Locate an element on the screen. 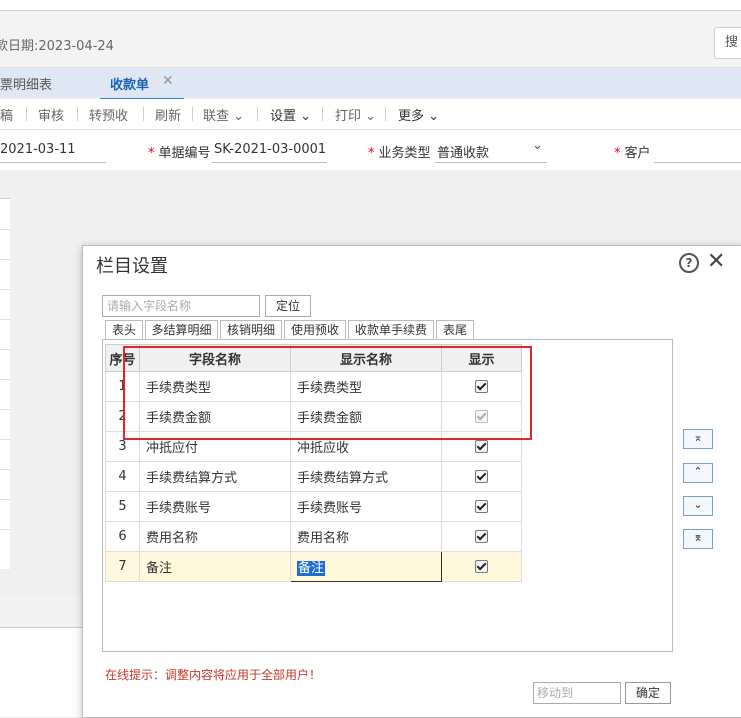 The width and height of the screenshot is (741, 718). toolbar: 草稿 审核 转预收 刷新 联查 ⌄ 设置 ⌄ 打印 ⌄ 更多 ⌄ is located at coordinates (370, 114).